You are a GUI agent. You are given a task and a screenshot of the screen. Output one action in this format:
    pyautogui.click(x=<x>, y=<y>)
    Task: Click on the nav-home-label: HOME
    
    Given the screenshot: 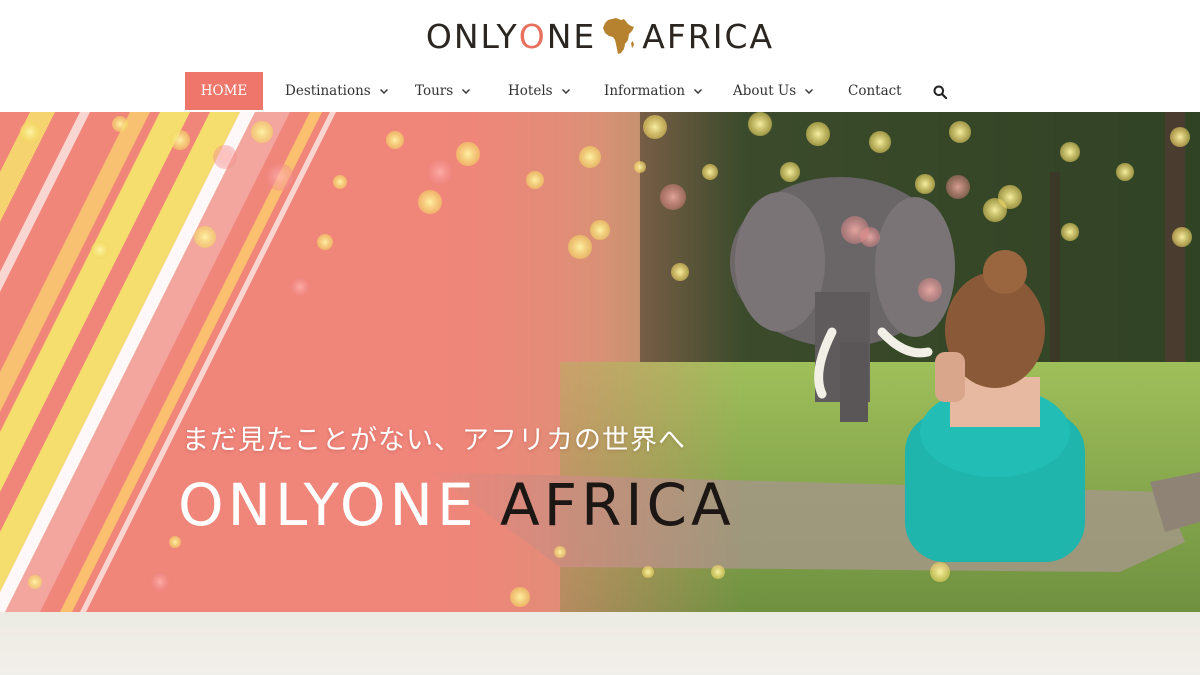 What is the action you would take?
    pyautogui.click(x=224, y=91)
    